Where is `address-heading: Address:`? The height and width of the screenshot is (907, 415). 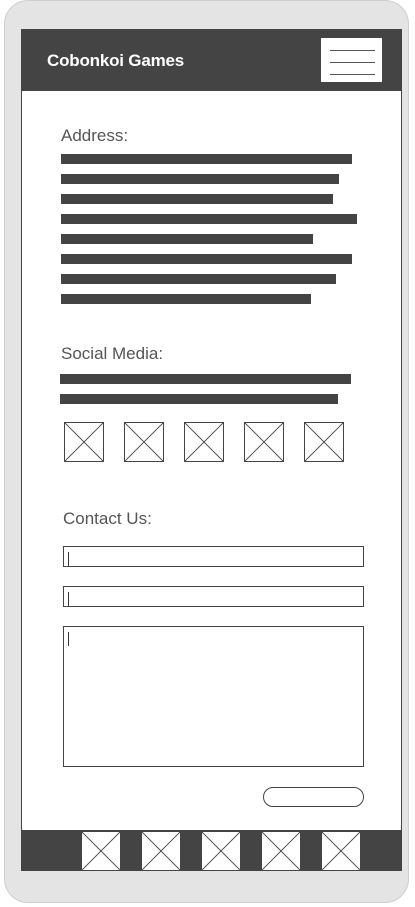 address-heading: Address: is located at coordinates (95, 135).